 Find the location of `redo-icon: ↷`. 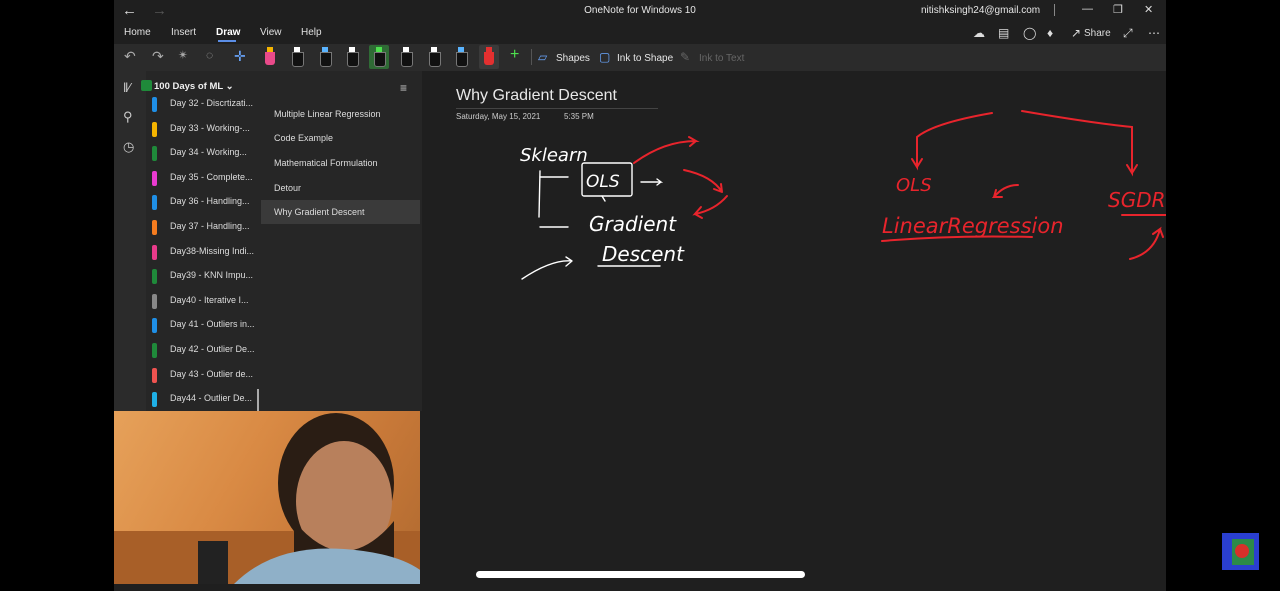

redo-icon: ↷ is located at coordinates (158, 56).